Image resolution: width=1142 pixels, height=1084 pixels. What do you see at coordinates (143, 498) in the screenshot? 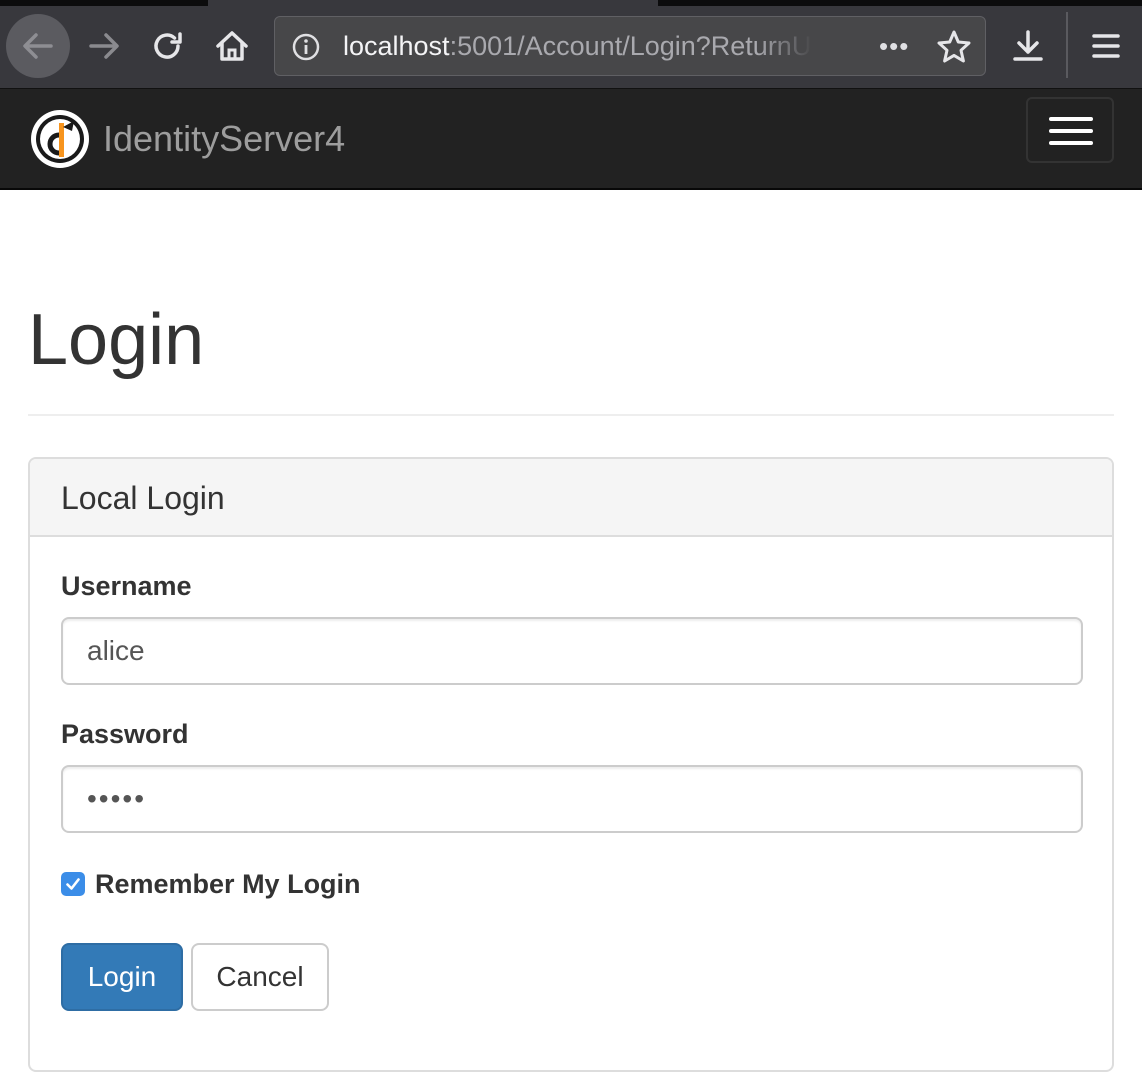
I see `panel-title: Local Login` at bounding box center [143, 498].